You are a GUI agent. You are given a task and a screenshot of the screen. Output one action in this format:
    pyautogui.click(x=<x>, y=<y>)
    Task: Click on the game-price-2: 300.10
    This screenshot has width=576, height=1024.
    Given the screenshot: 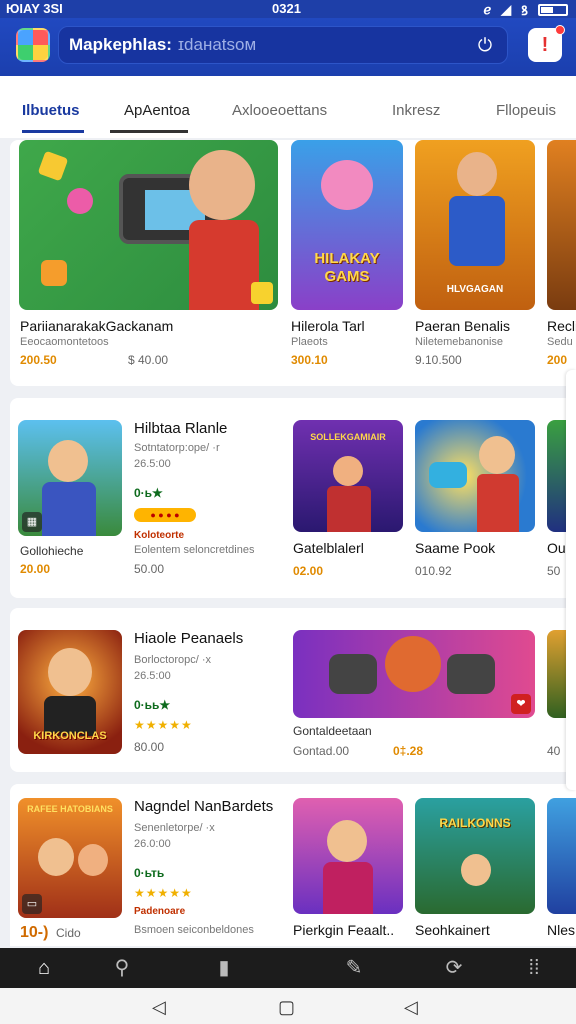 What is the action you would take?
    pyautogui.click(x=309, y=360)
    